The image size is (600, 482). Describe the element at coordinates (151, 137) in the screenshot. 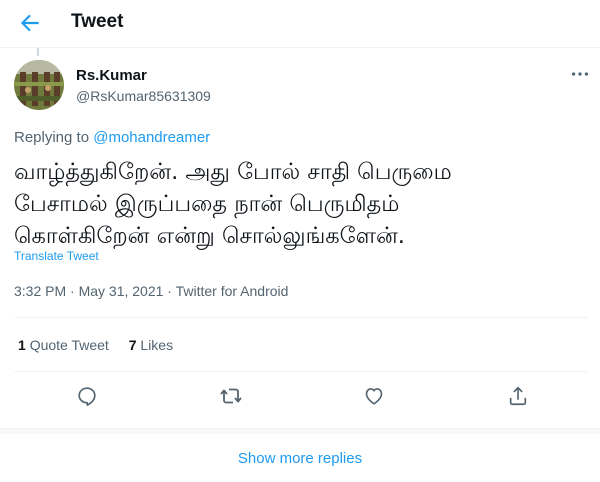

I see `mention-link: @mohandreamer` at that location.